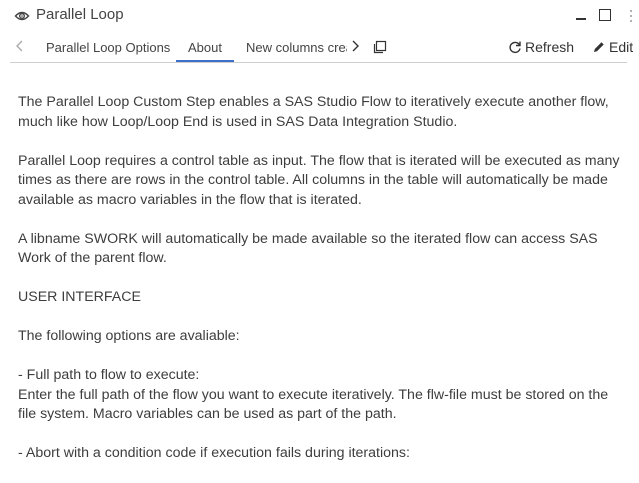 The image size is (639, 483). Describe the element at coordinates (296, 47) in the screenshot. I see `tab-new-columns: New columns crea` at that location.